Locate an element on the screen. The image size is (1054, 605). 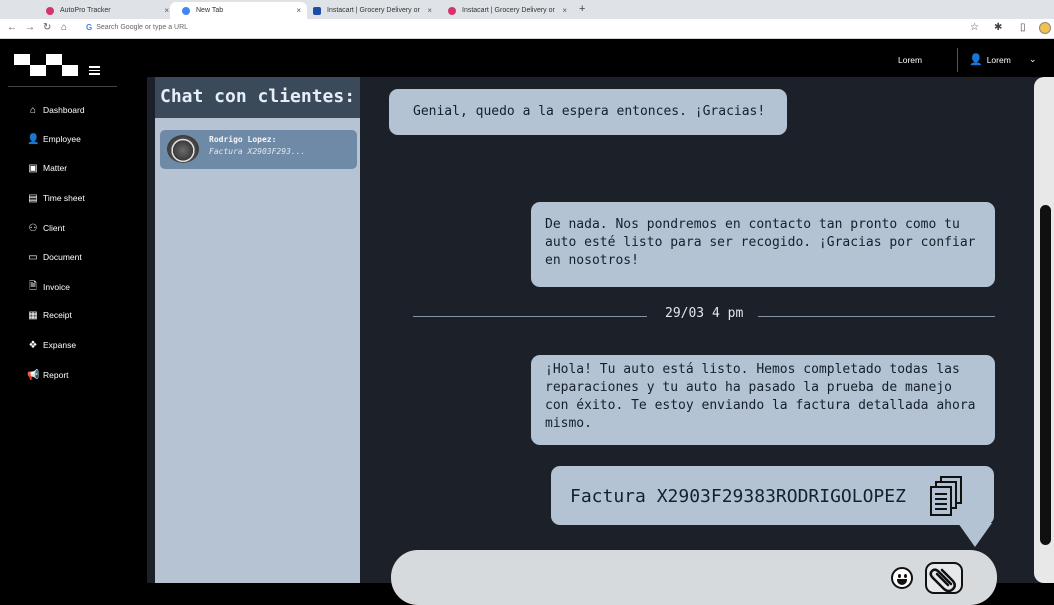
sidebar-item-receipt: ▦ Receipt is located at coordinates (49, 315).